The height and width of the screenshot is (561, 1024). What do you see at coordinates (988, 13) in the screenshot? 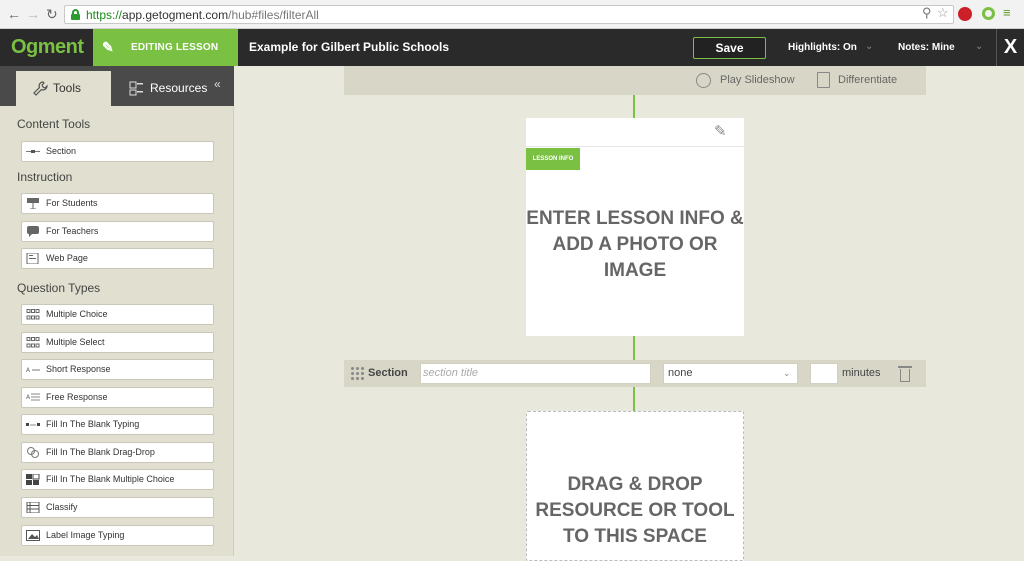
I see `extension-icon` at bounding box center [988, 13].